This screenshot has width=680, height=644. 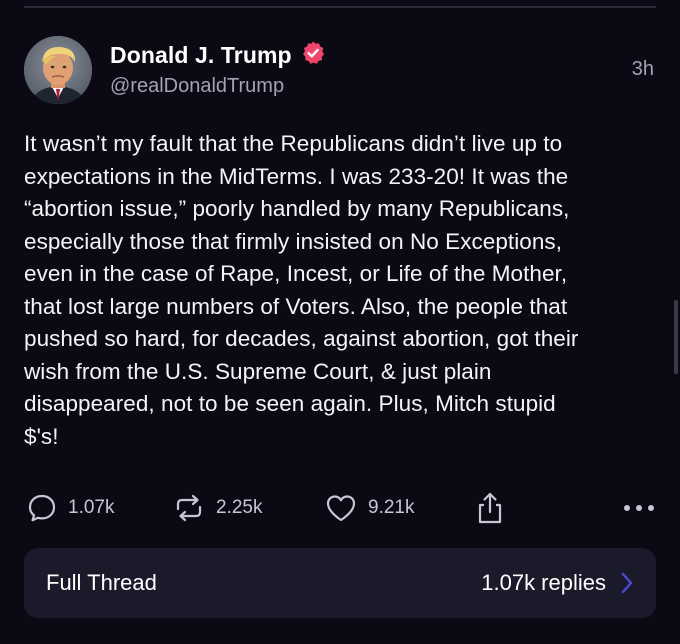 I want to click on reply-count: 1.07k, so click(x=91, y=507).